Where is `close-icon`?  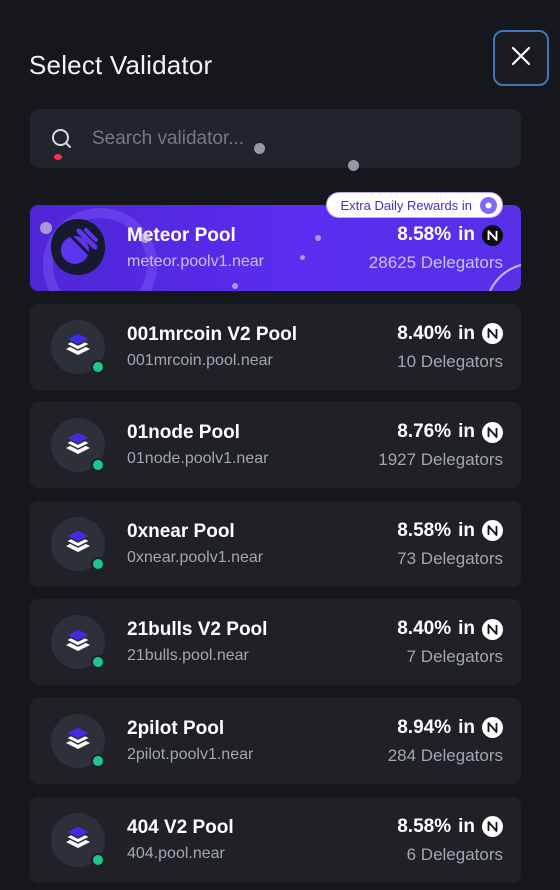
close-icon is located at coordinates (521, 58).